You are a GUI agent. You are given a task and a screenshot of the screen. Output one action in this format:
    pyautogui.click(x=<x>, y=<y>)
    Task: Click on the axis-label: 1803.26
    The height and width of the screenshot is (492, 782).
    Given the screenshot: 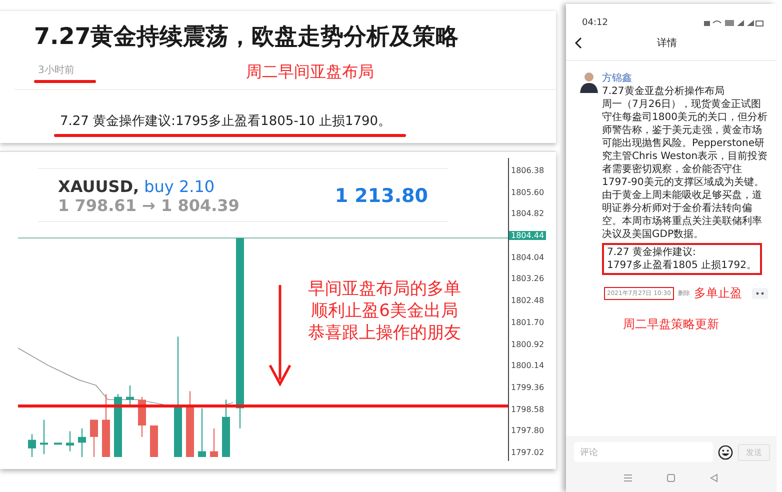 What is the action you would take?
    pyautogui.click(x=528, y=279)
    